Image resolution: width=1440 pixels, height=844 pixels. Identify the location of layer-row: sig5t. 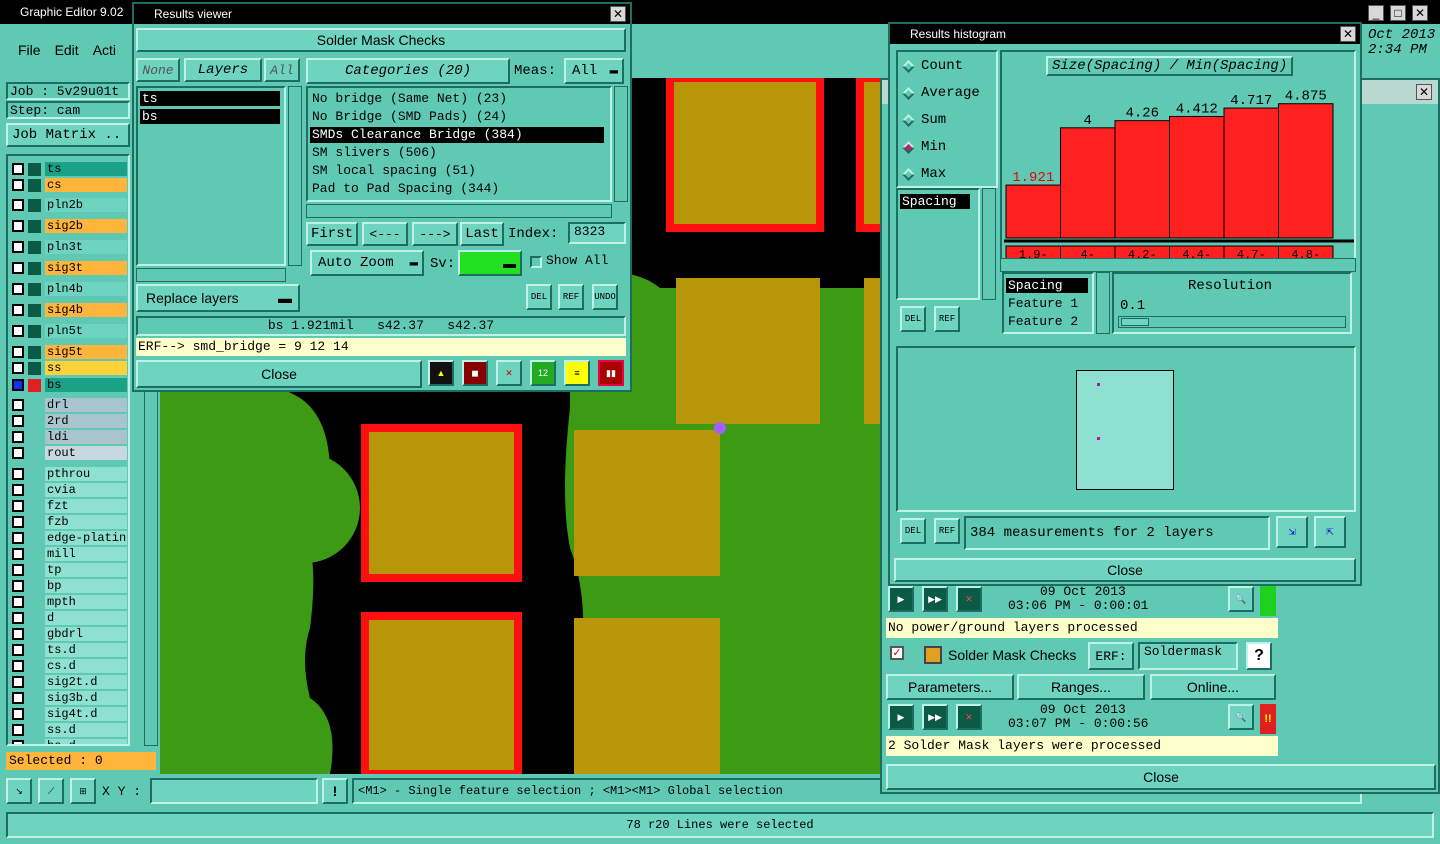
(69, 352).